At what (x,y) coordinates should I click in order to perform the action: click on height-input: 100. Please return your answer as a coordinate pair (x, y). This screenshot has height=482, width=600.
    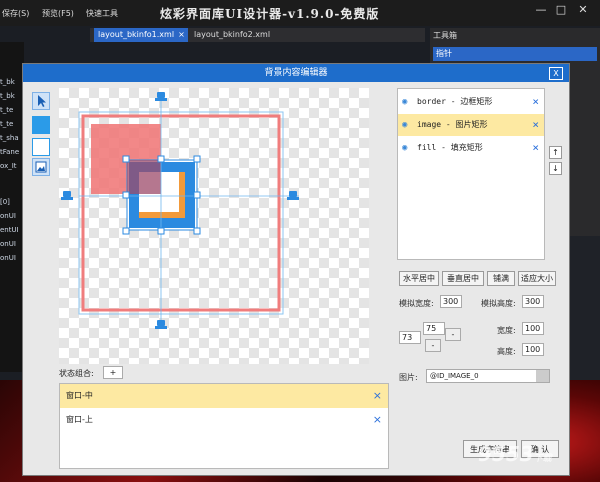
    Looking at the image, I should click on (533, 349).